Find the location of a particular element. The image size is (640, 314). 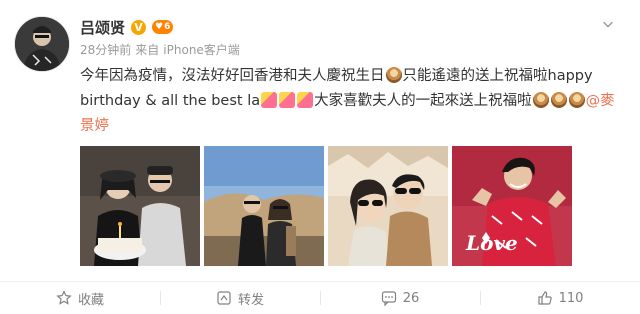

vip-badge: ♥ 6 is located at coordinates (163, 27).